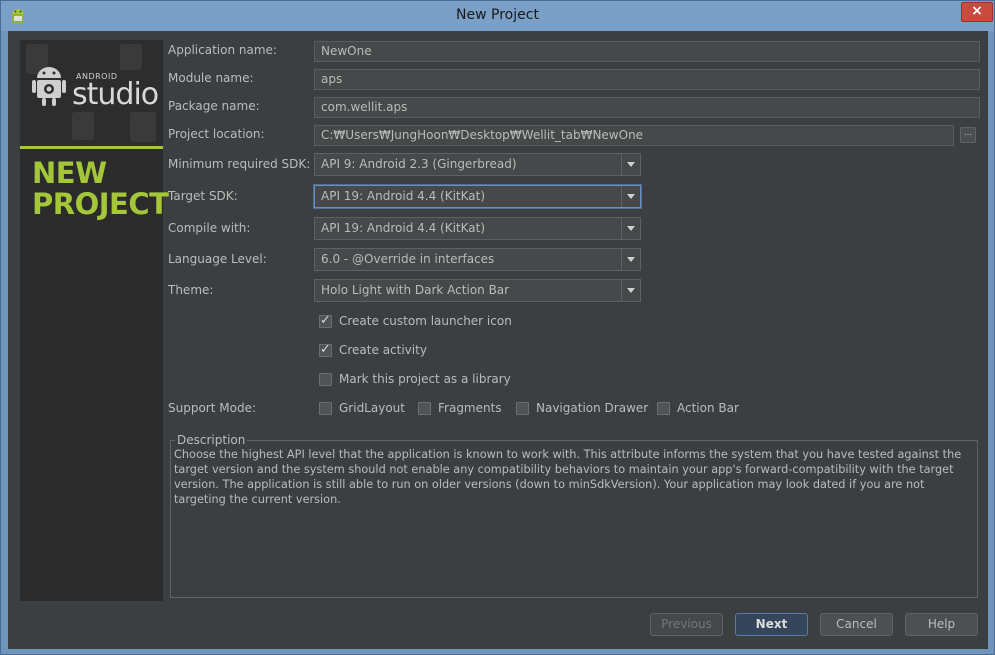 The image size is (995, 655). What do you see at coordinates (647, 107) in the screenshot?
I see `package-name-field: com.wellit.aps` at bounding box center [647, 107].